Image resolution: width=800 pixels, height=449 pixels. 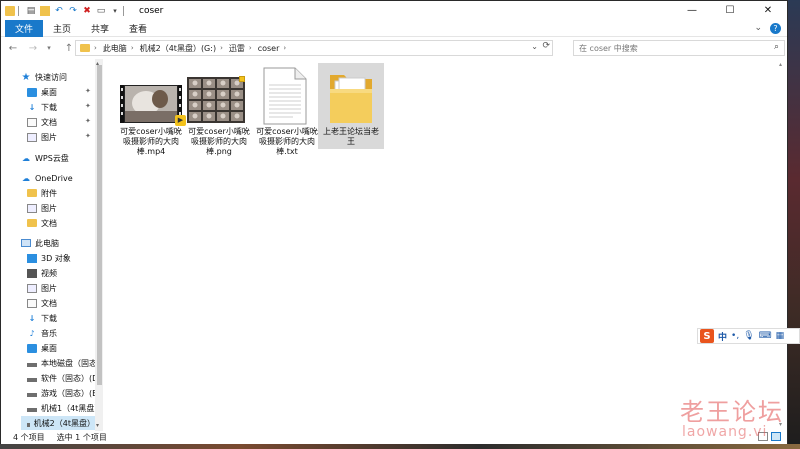 What do you see at coordinates (33, 48) in the screenshot?
I see `forward-button: →` at bounding box center [33, 48].